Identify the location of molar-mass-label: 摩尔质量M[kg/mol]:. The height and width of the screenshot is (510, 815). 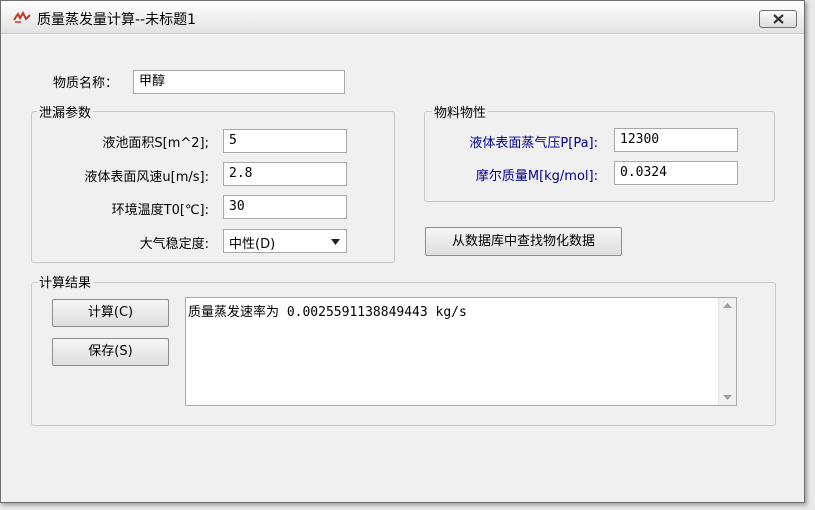
(536, 176).